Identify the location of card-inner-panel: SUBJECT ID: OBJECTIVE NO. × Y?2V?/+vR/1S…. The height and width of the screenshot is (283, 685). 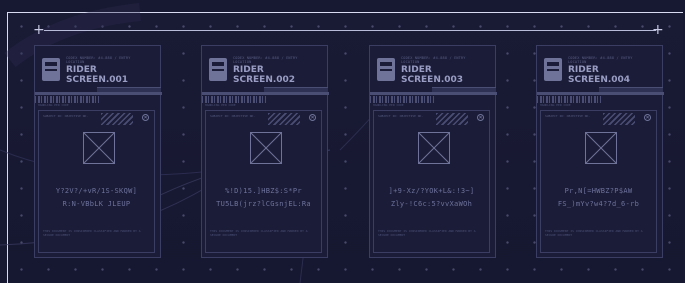
(96, 181).